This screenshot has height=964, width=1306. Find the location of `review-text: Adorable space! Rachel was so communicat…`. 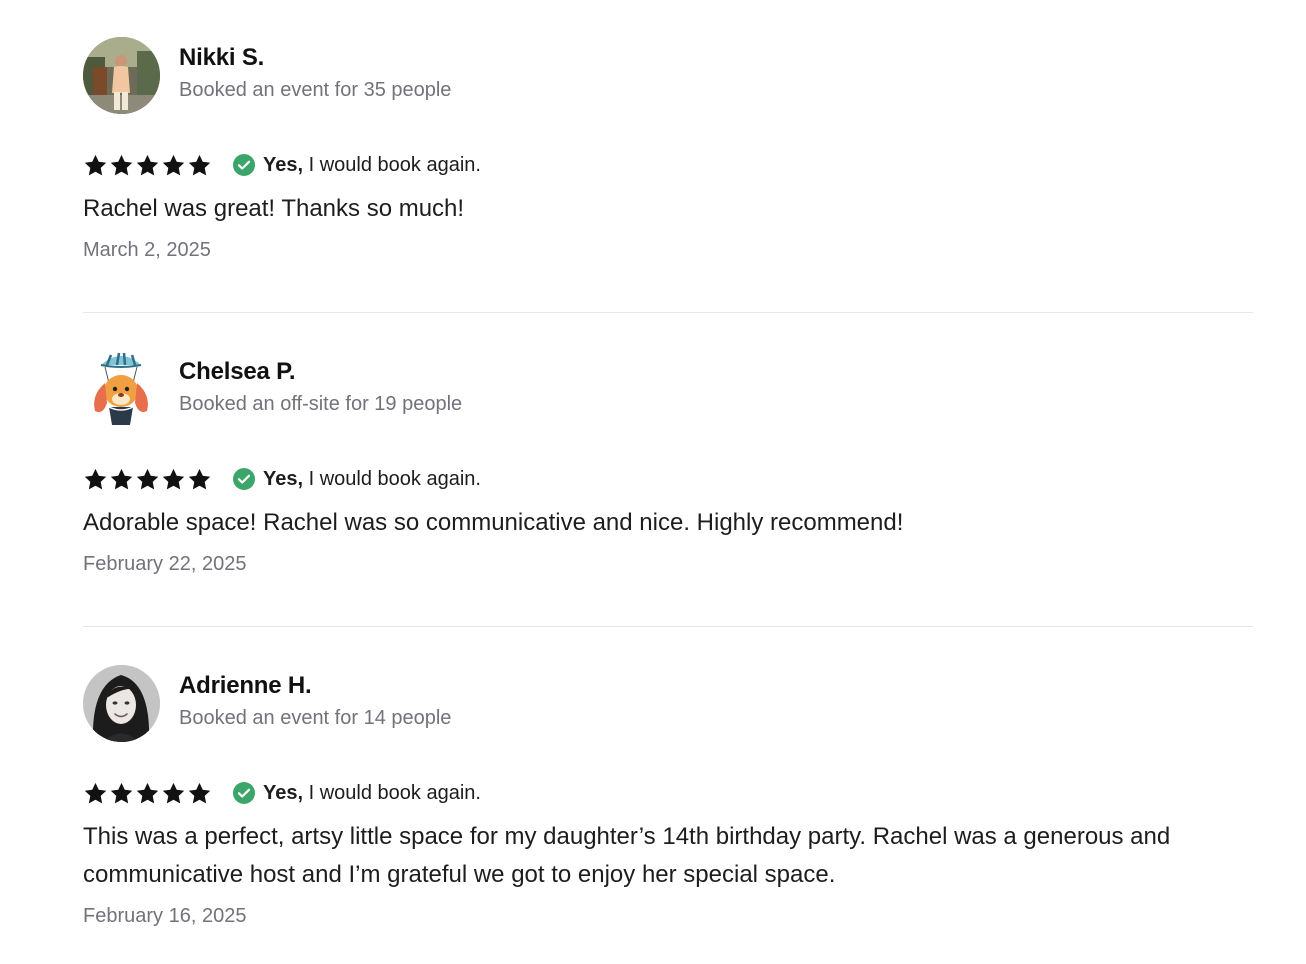

review-text: Adorable space! Rachel was so communicat… is located at coordinates (493, 522).